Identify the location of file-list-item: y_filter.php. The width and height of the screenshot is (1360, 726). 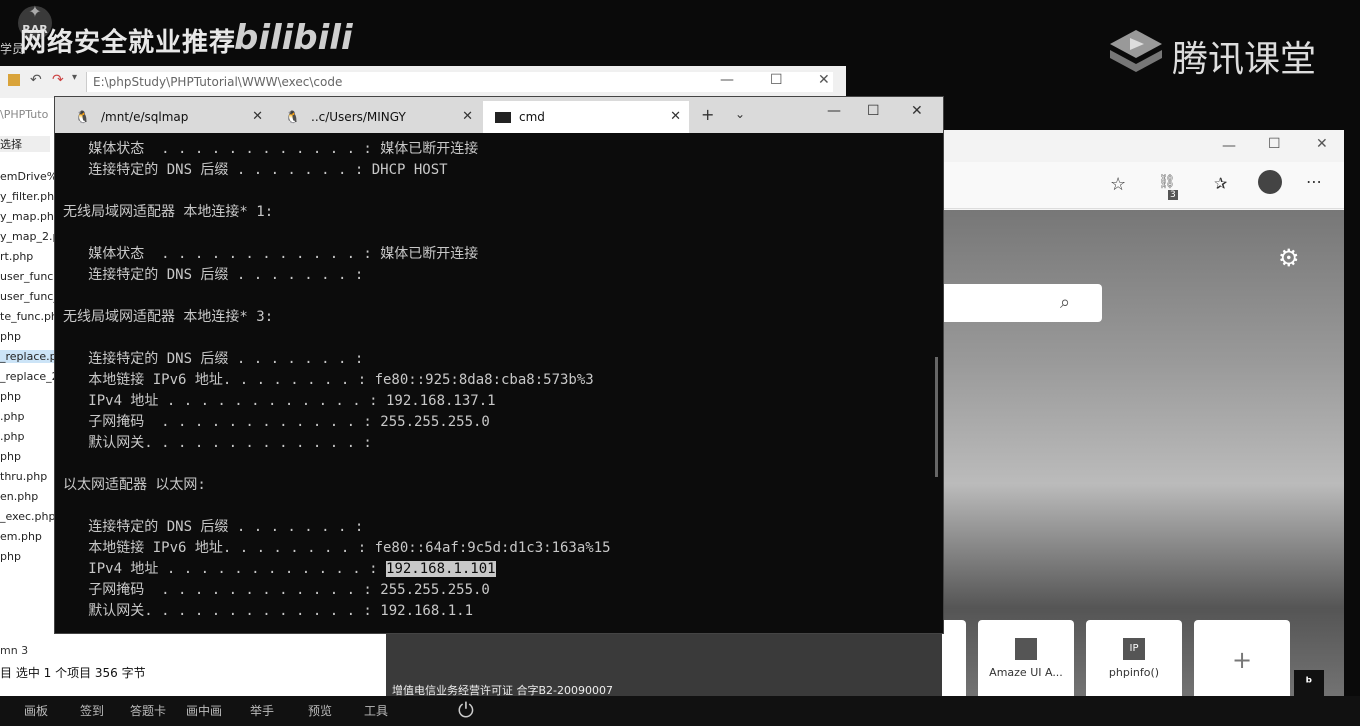
(30, 196).